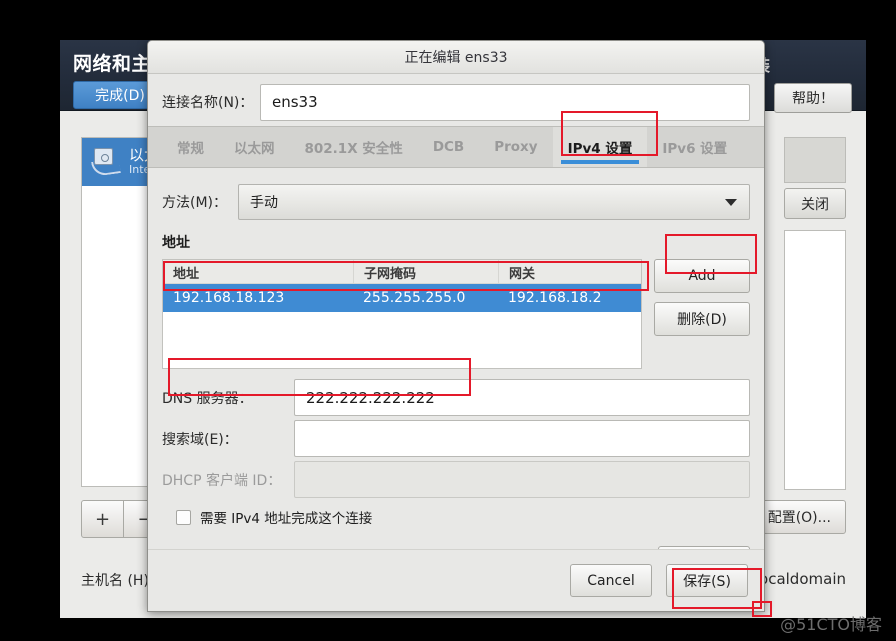 The width and height of the screenshot is (896, 641). Describe the element at coordinates (207, 398) in the screenshot. I see `dns-servers-label: DNS 服务器：` at that location.